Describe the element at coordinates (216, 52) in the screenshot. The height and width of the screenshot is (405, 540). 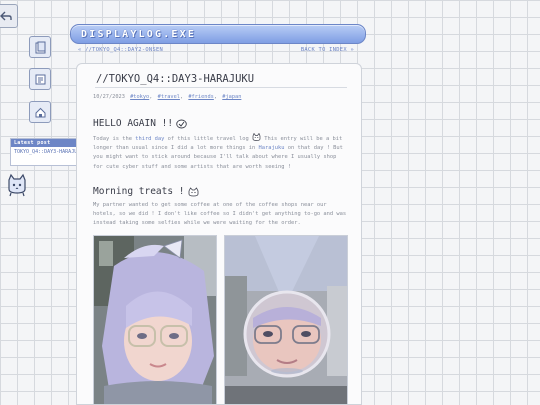
I see `post-navigation: « //TOKYO_Q4::DAY2-ONSEN BACK TO INDEX »` at that location.